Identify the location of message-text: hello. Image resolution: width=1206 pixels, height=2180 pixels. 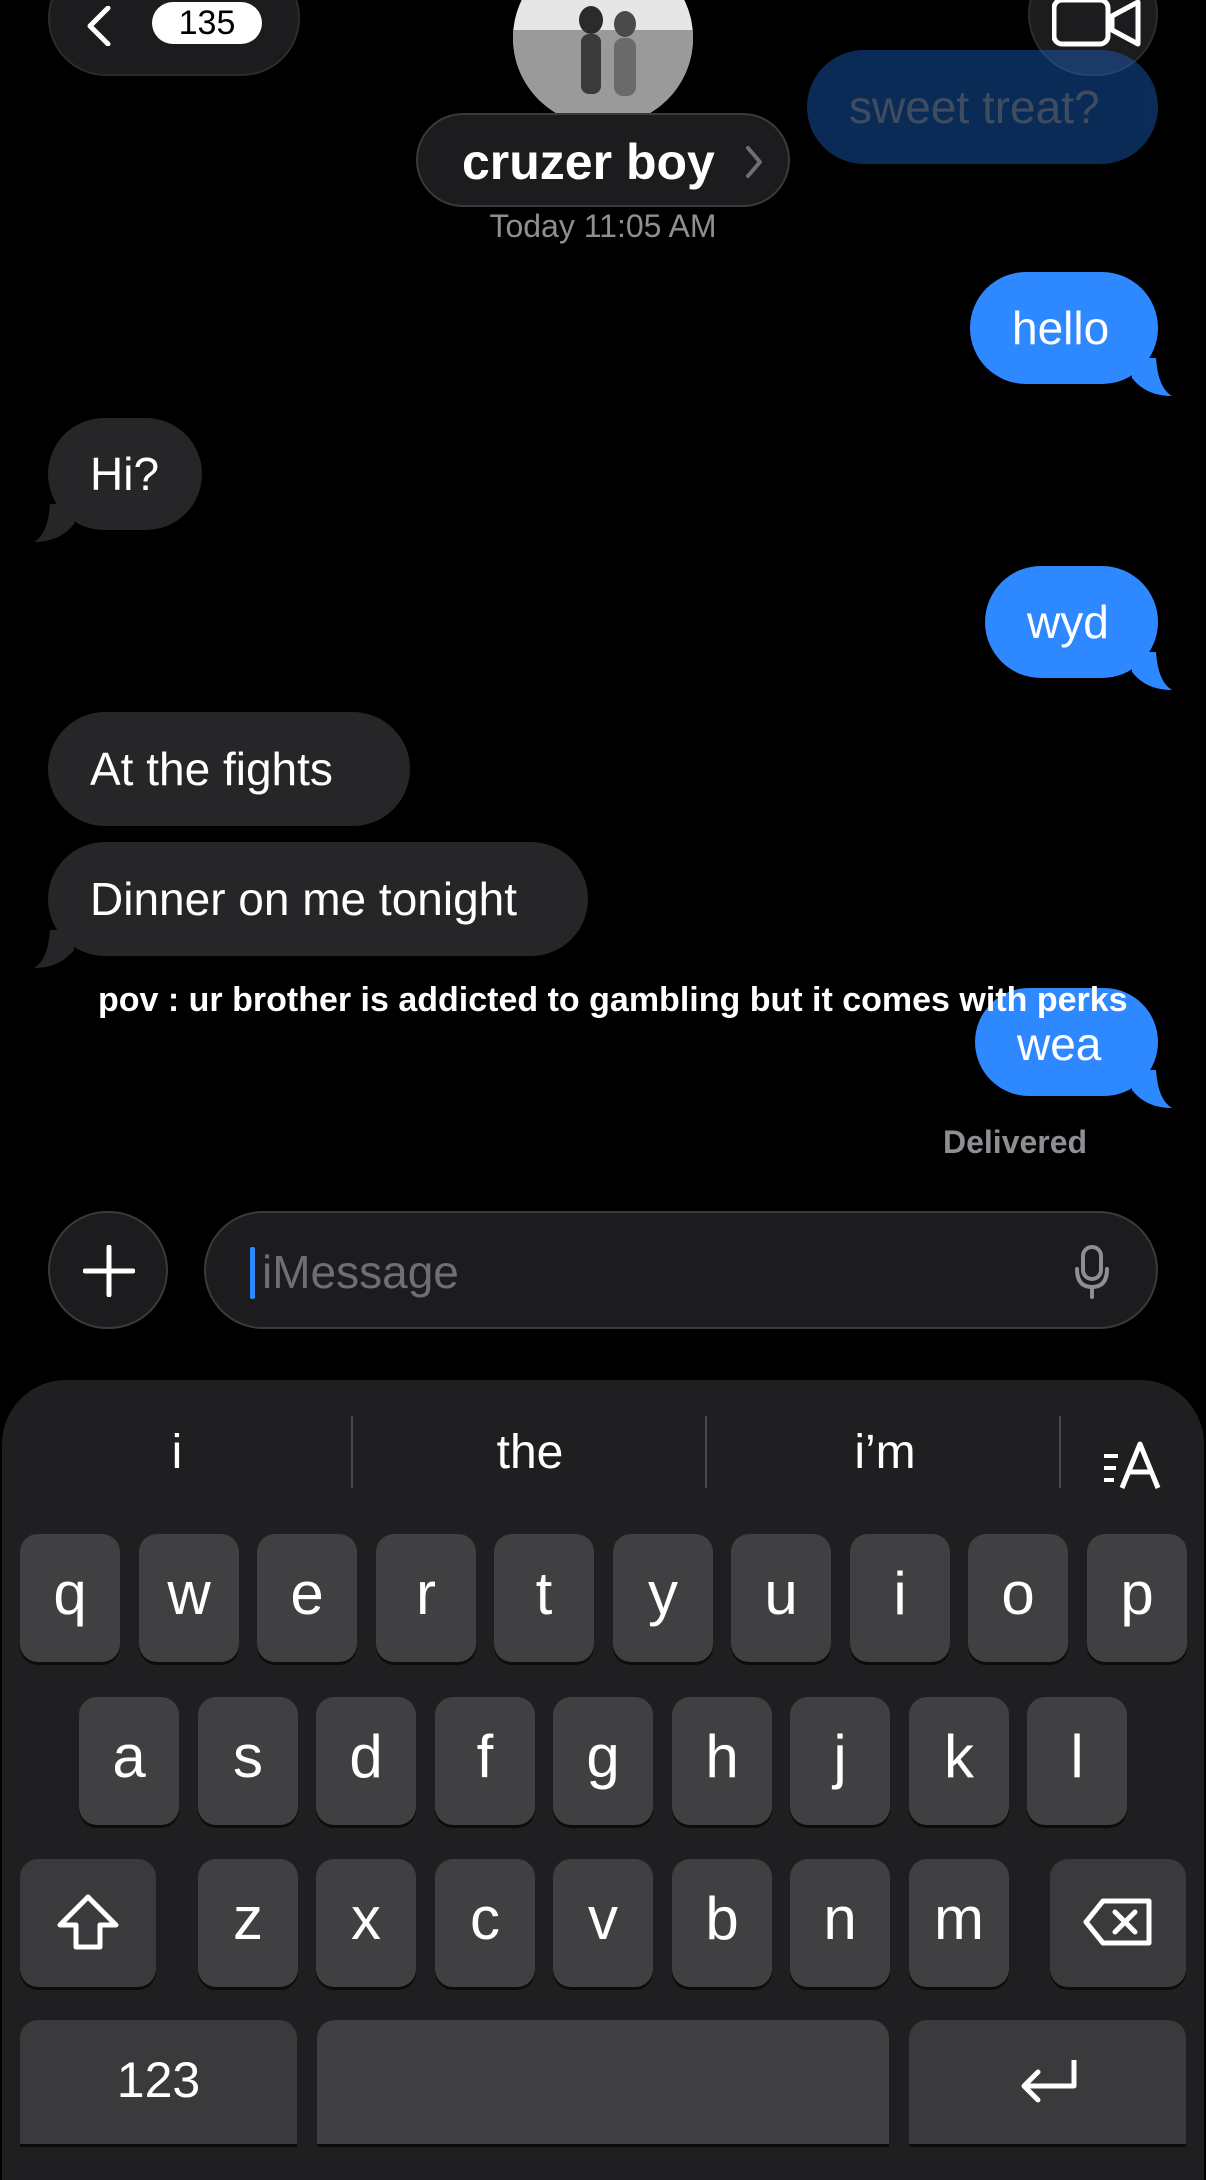
(1061, 328).